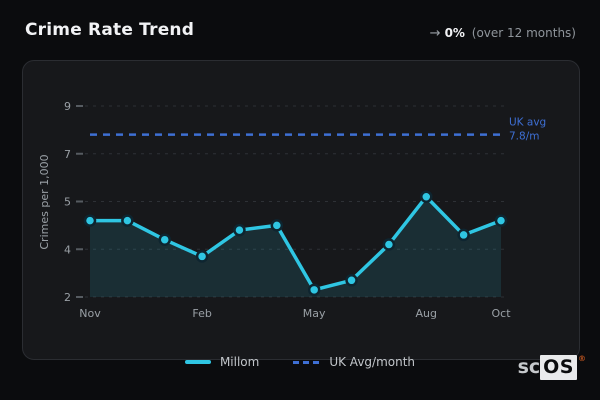 The width and height of the screenshot is (600, 400). I want to click on legend-label-millom: Millom, so click(239, 362).